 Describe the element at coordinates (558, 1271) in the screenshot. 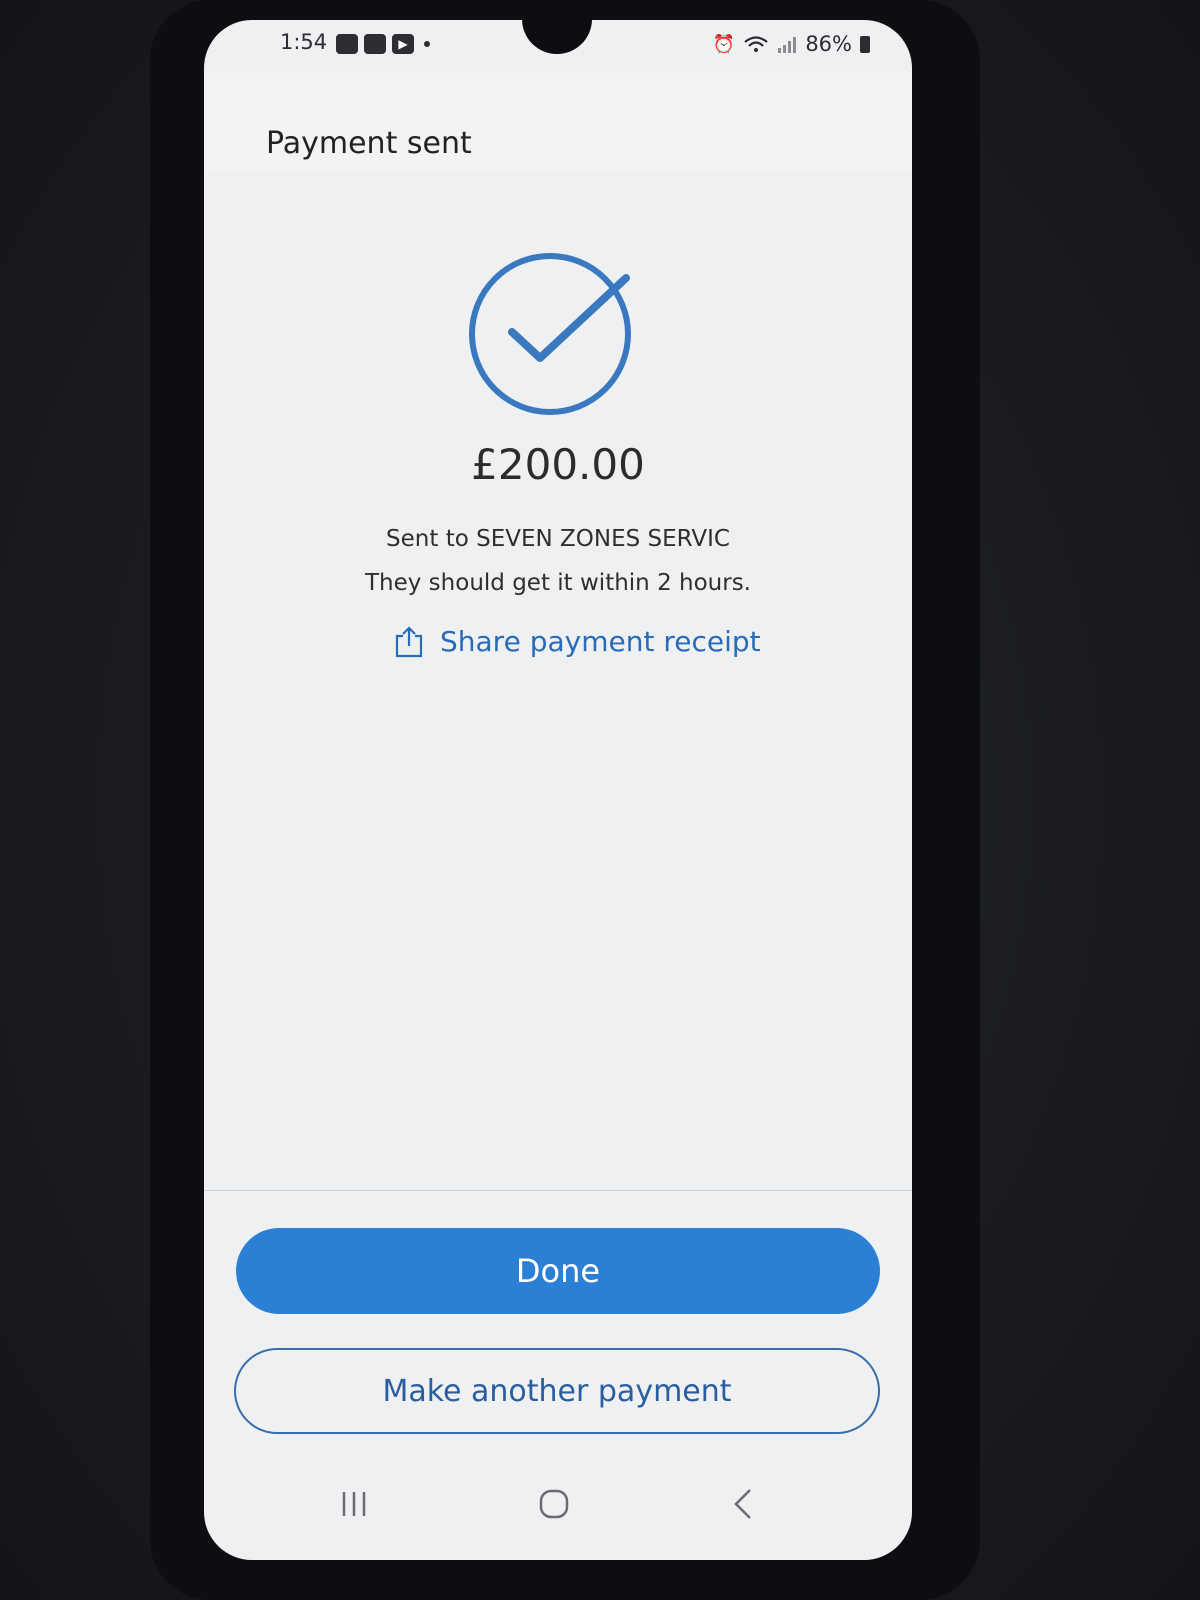

I see `done-button: Done` at that location.